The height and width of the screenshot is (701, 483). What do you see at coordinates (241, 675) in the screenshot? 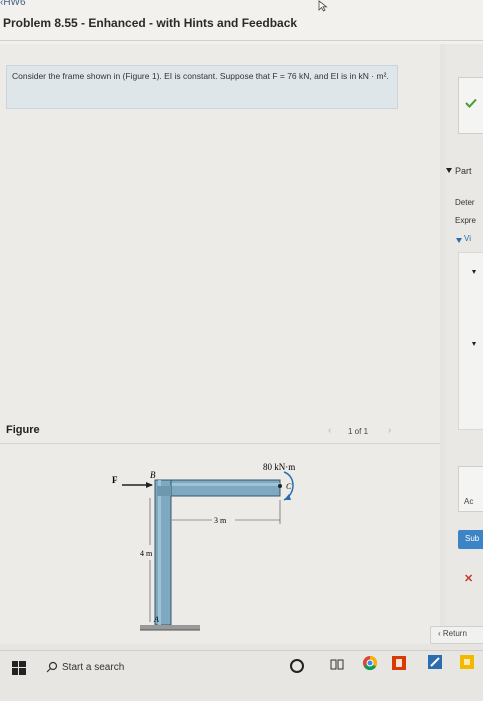
I see `windows-taskbar` at bounding box center [241, 675].